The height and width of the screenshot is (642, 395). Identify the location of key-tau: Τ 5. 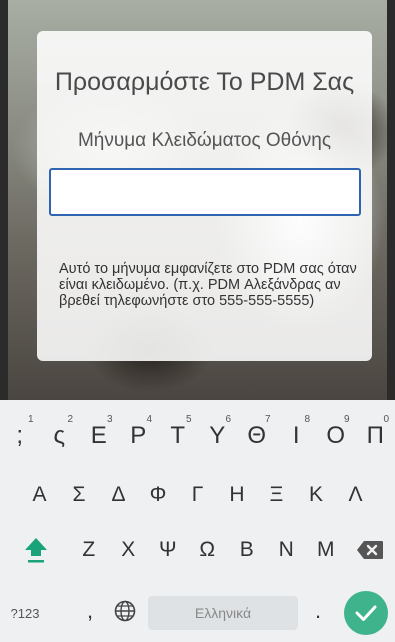
(178, 436).